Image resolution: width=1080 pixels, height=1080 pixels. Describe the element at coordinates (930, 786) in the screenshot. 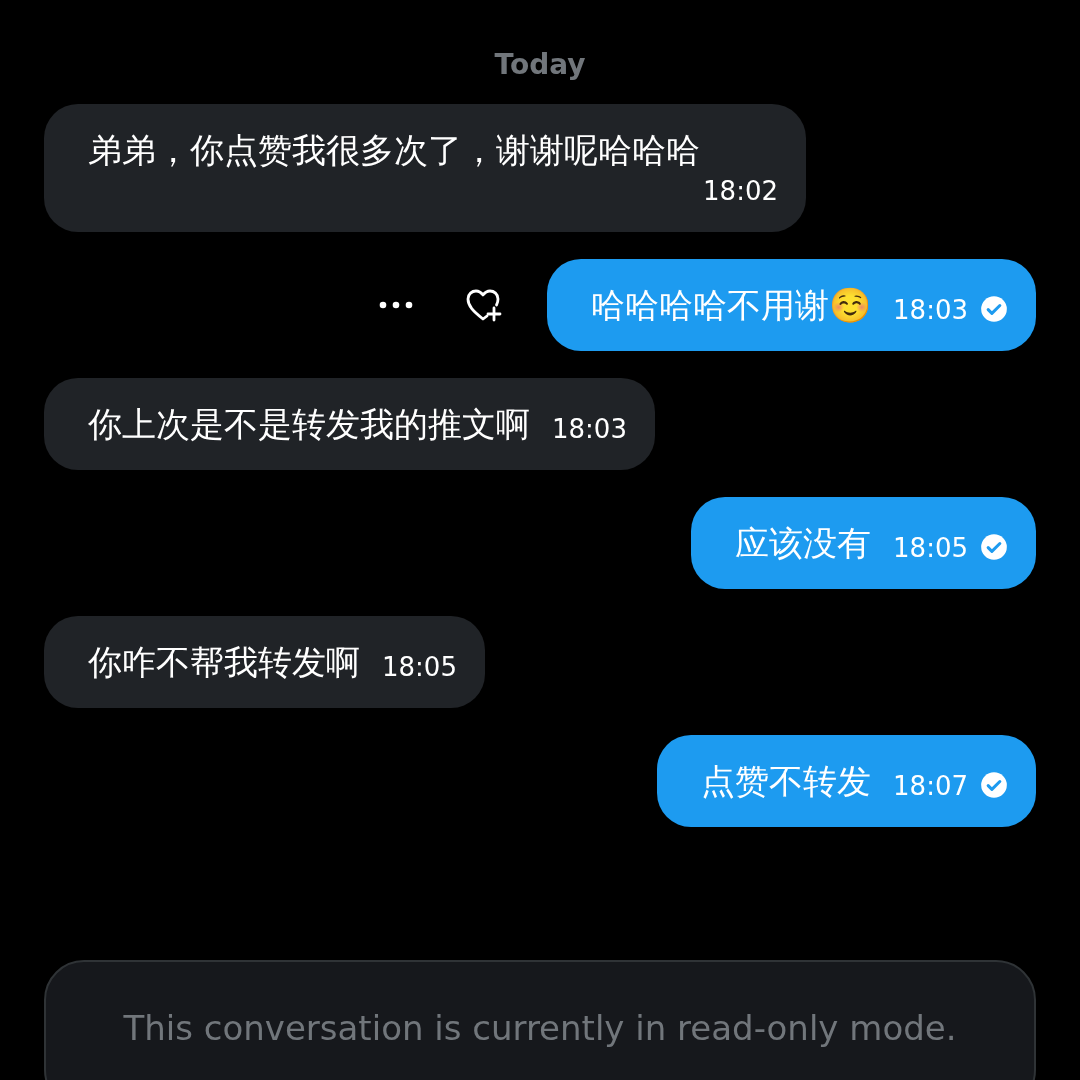

I see `message-time: 18:07` at that location.